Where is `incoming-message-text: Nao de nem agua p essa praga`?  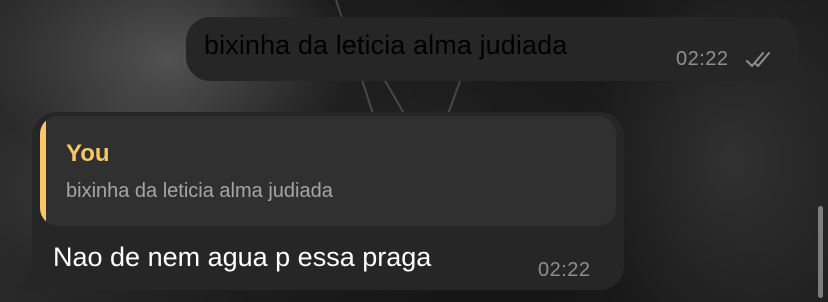 incoming-message-text: Nao de nem agua p essa praga is located at coordinates (242, 257).